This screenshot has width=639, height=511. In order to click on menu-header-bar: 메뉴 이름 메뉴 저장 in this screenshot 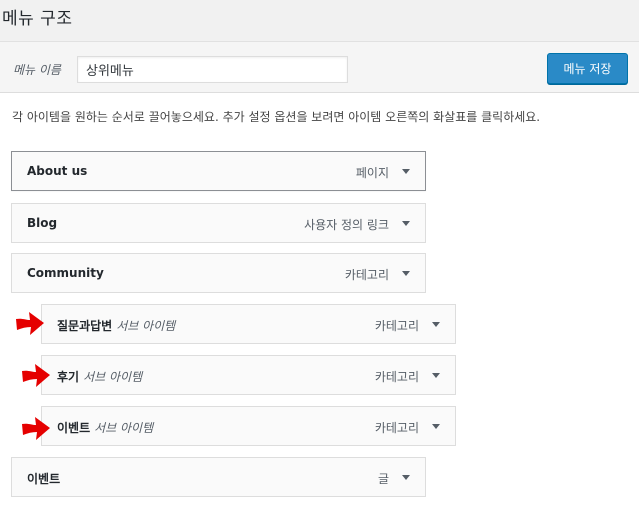, I will do `click(319, 67)`.